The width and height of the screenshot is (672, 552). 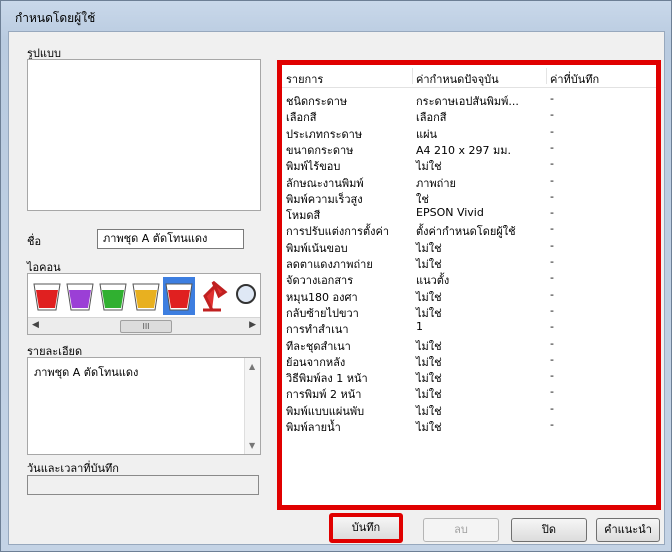 I want to click on window-title: กำหนดโดยผู้ใช้, so click(x=55, y=18).